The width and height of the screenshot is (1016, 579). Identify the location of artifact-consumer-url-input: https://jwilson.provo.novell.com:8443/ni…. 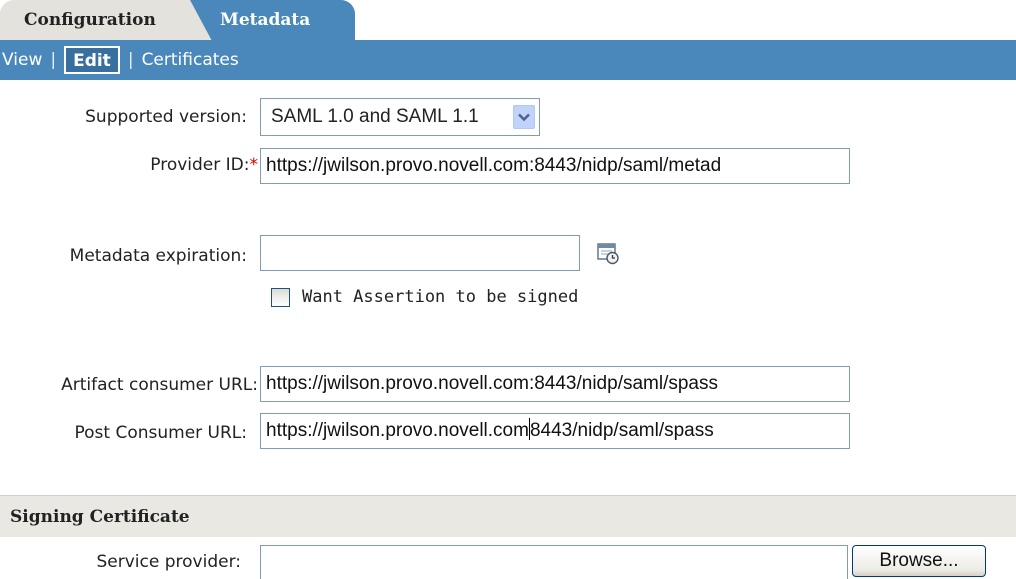
(555, 384).